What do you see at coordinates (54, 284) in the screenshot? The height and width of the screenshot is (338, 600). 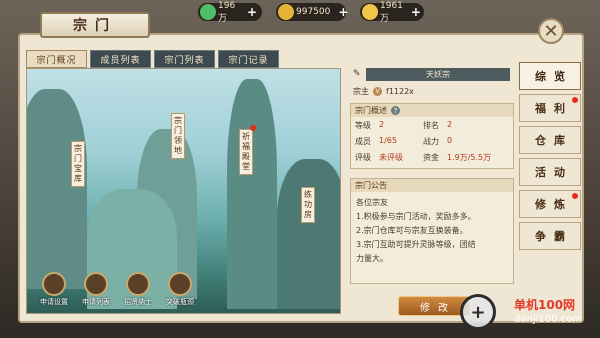 I see `settings-icon` at bounding box center [54, 284].